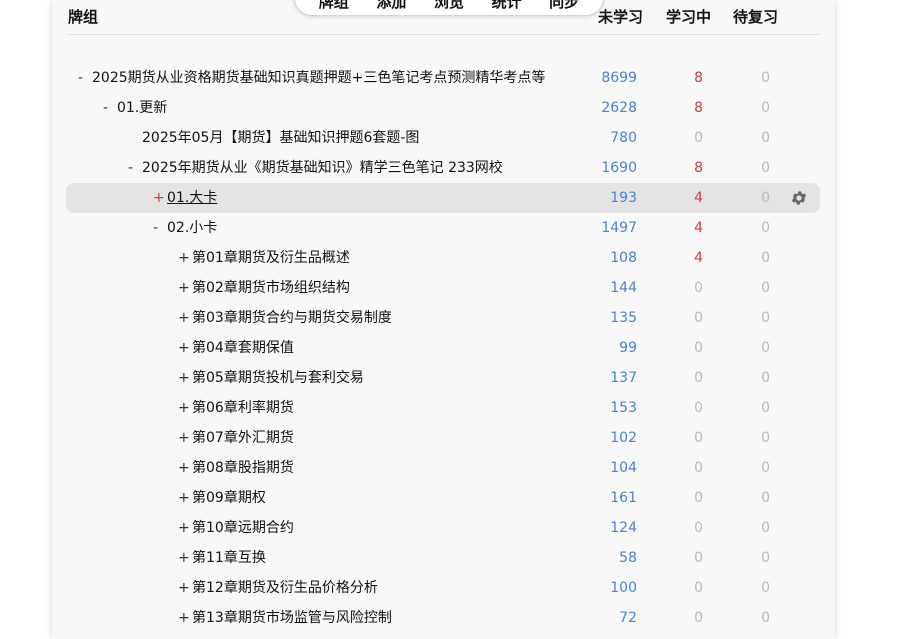  Describe the element at coordinates (318, 78) in the screenshot. I see `deck-name-link: 2025期货从业资格期货基础知识真题押题+三色笔记考点预测精华考点等` at that location.